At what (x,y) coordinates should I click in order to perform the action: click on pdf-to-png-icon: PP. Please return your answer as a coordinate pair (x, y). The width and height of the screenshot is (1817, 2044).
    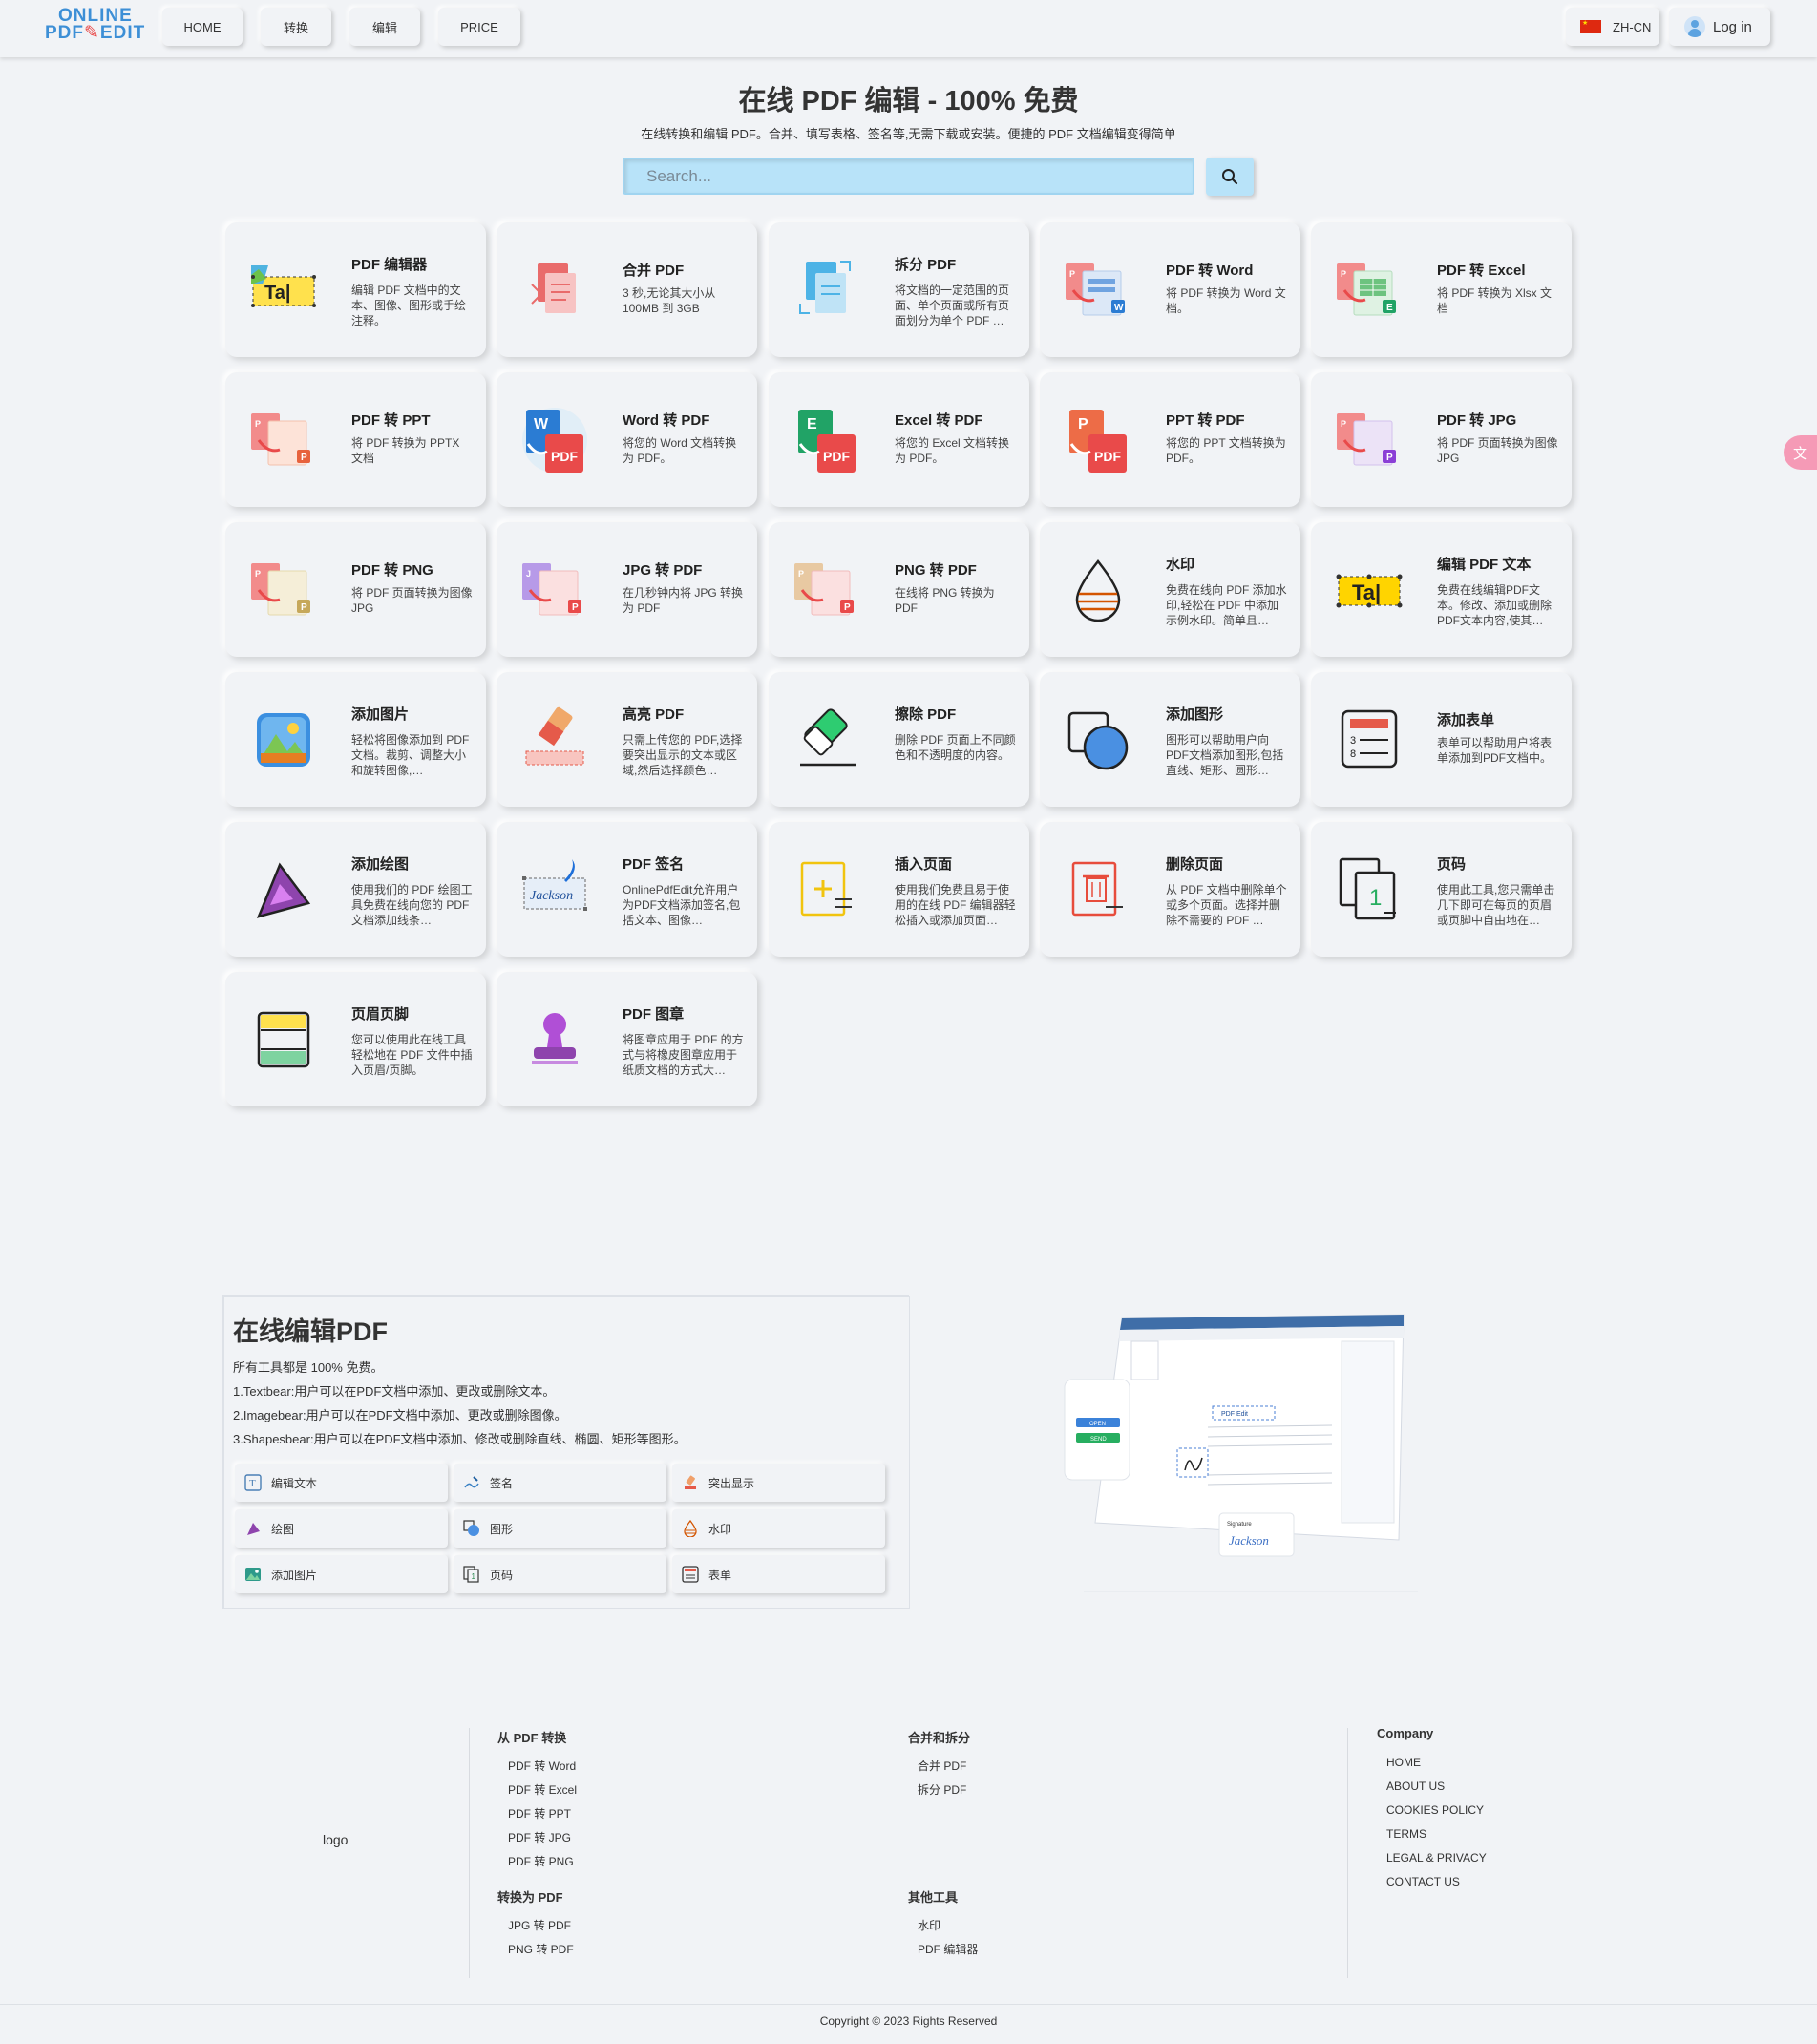
    Looking at the image, I should click on (280, 589).